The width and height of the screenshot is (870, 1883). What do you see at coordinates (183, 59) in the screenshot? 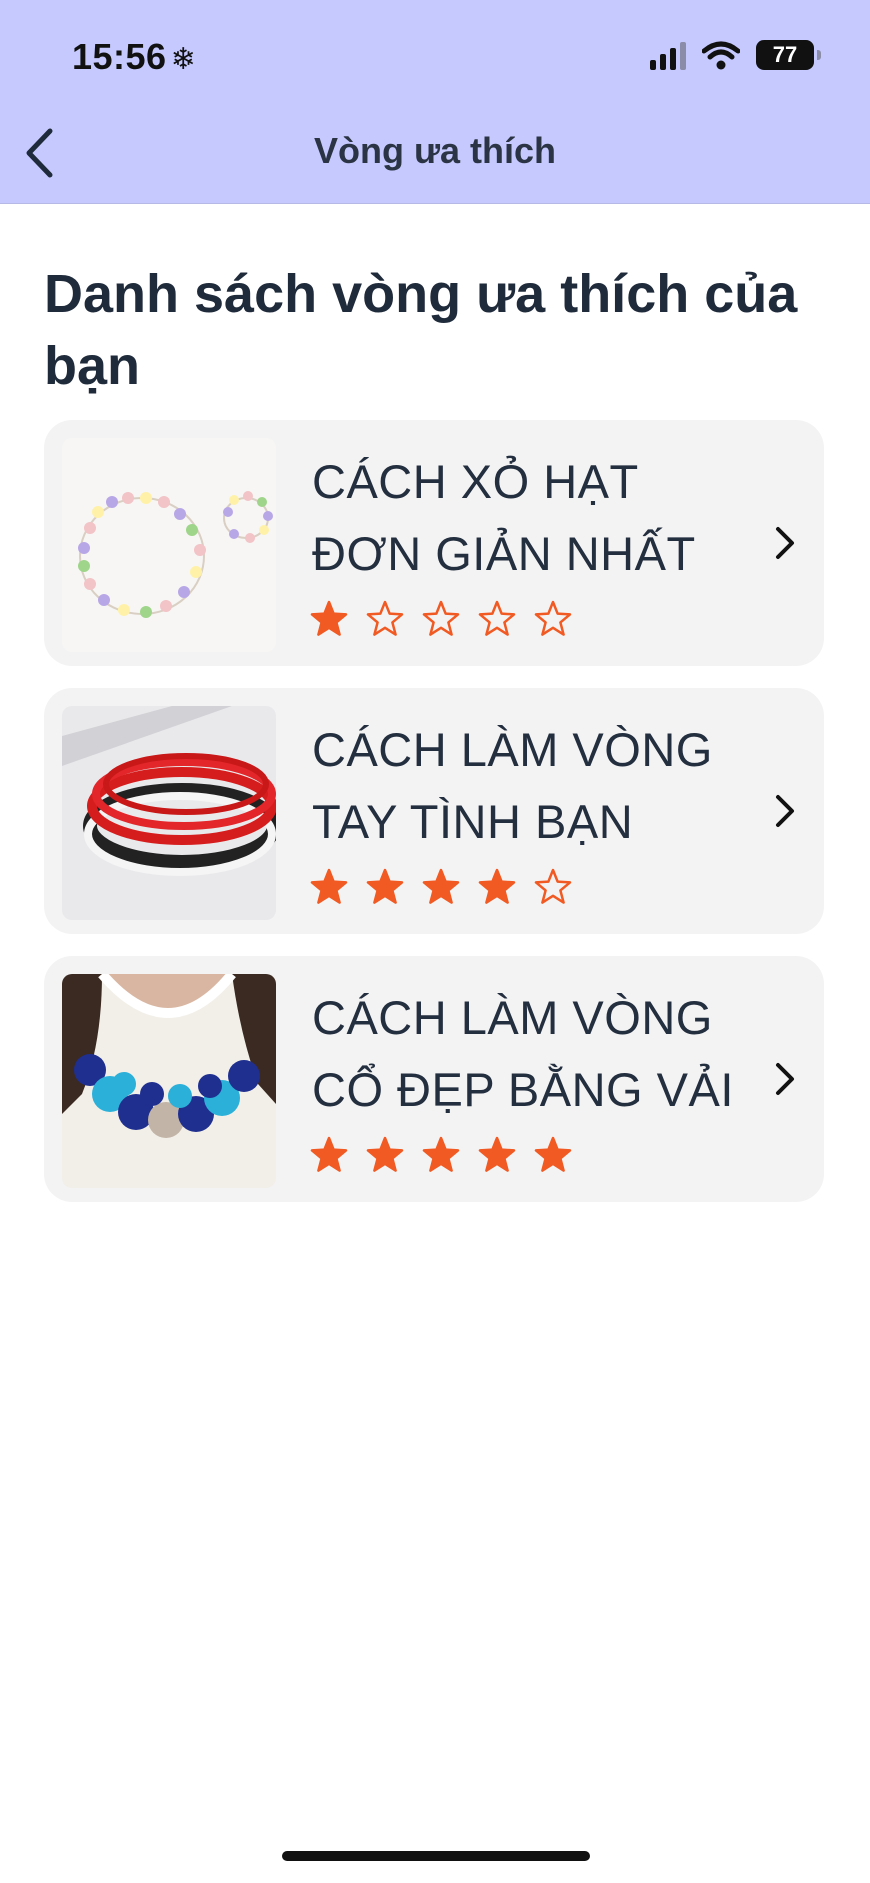
I see `snowflake-icon: ❄` at bounding box center [183, 59].